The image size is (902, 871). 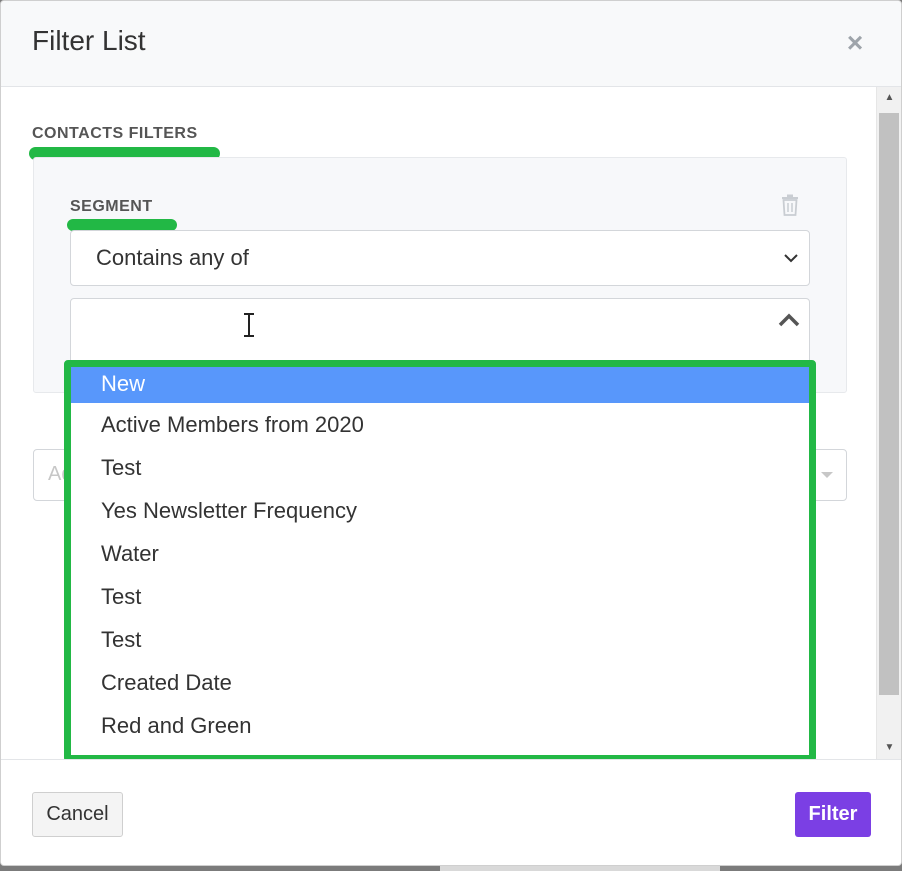 What do you see at coordinates (790, 205) in the screenshot?
I see `trash-icon` at bounding box center [790, 205].